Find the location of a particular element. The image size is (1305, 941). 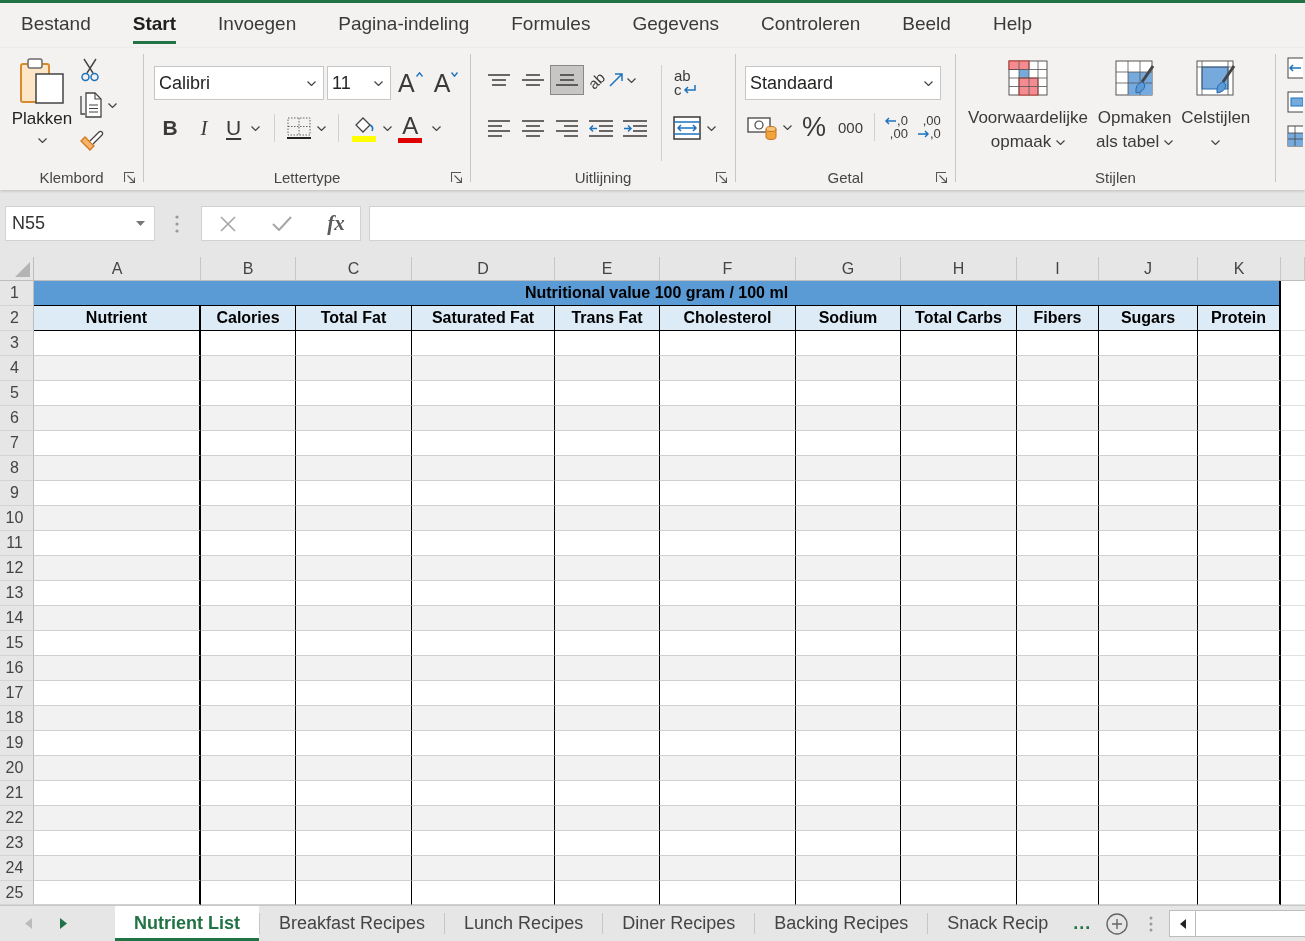

triangle-icon is located at coordinates (22, 269).